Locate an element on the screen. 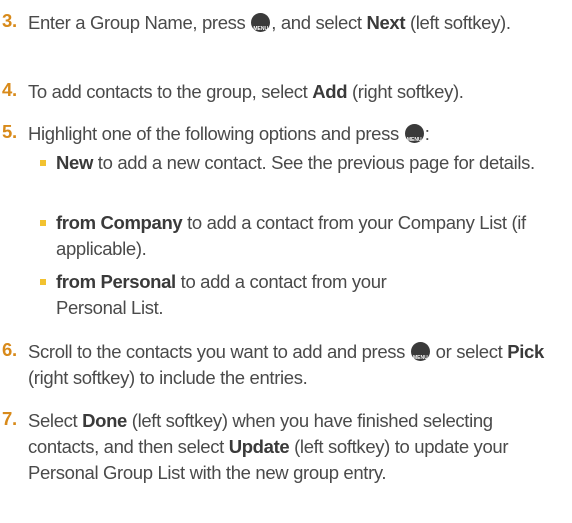  step-text-part: (right softkey) to include the entries. is located at coordinates (168, 377).